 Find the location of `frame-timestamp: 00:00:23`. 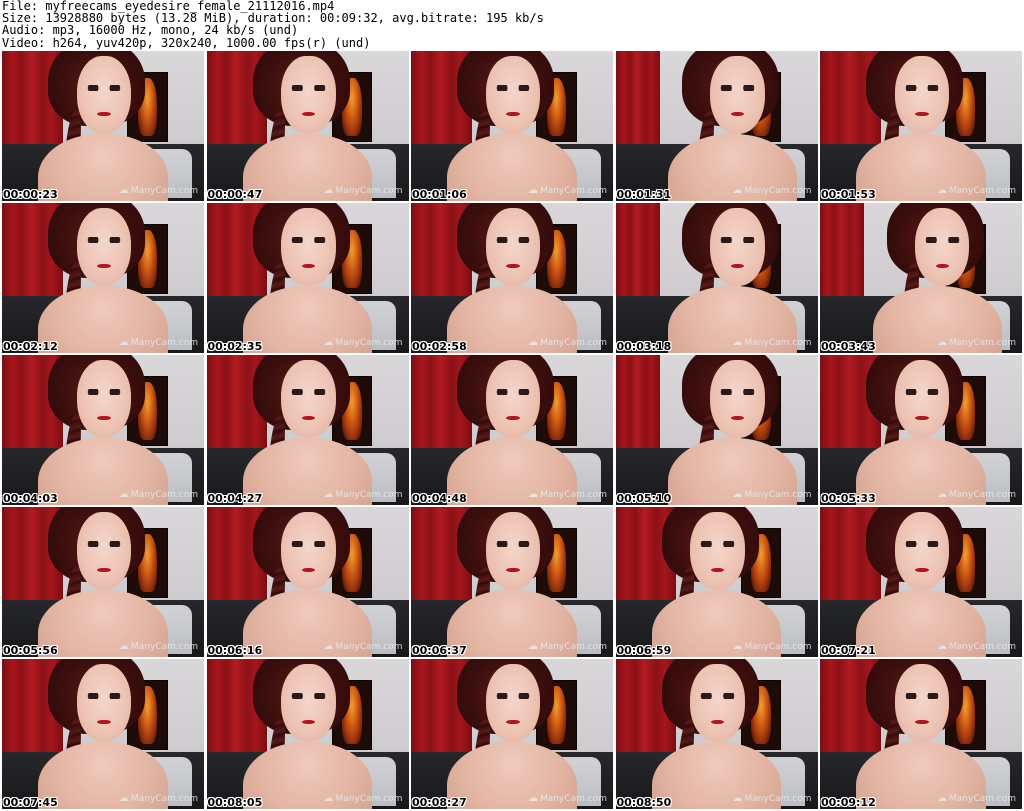

frame-timestamp: 00:00:23 is located at coordinates (30, 194).